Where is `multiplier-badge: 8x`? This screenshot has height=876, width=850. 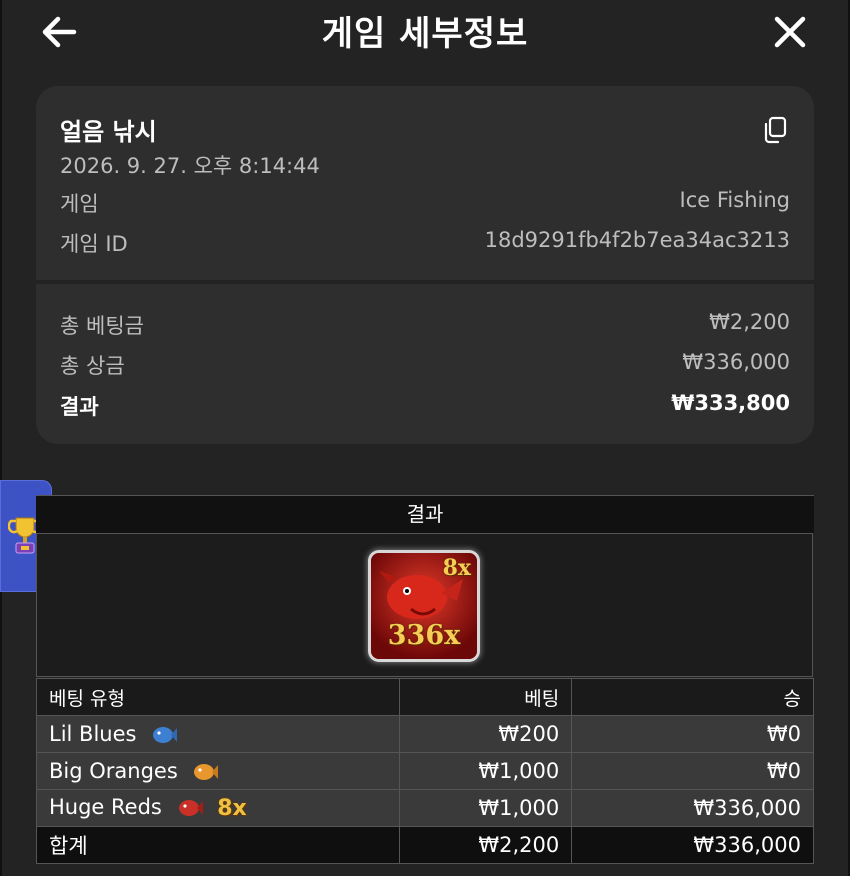
multiplier-badge: 8x is located at coordinates (232, 808).